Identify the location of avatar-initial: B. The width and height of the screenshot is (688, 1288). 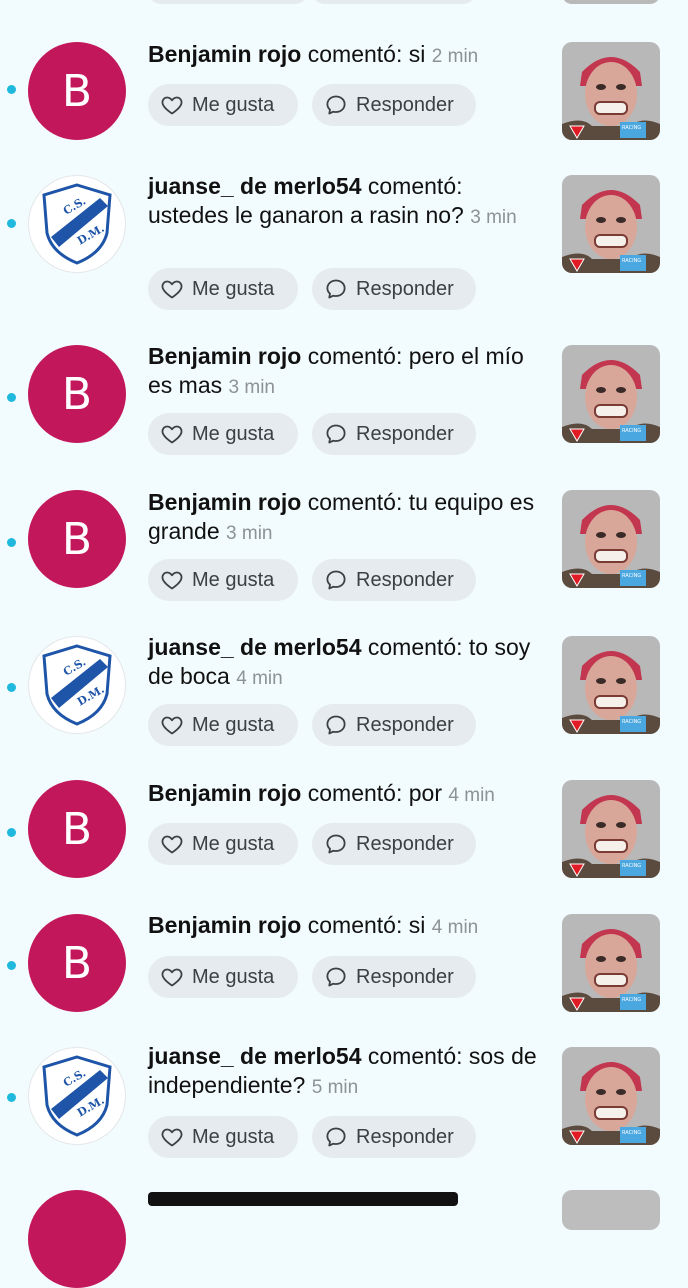
(77, 539).